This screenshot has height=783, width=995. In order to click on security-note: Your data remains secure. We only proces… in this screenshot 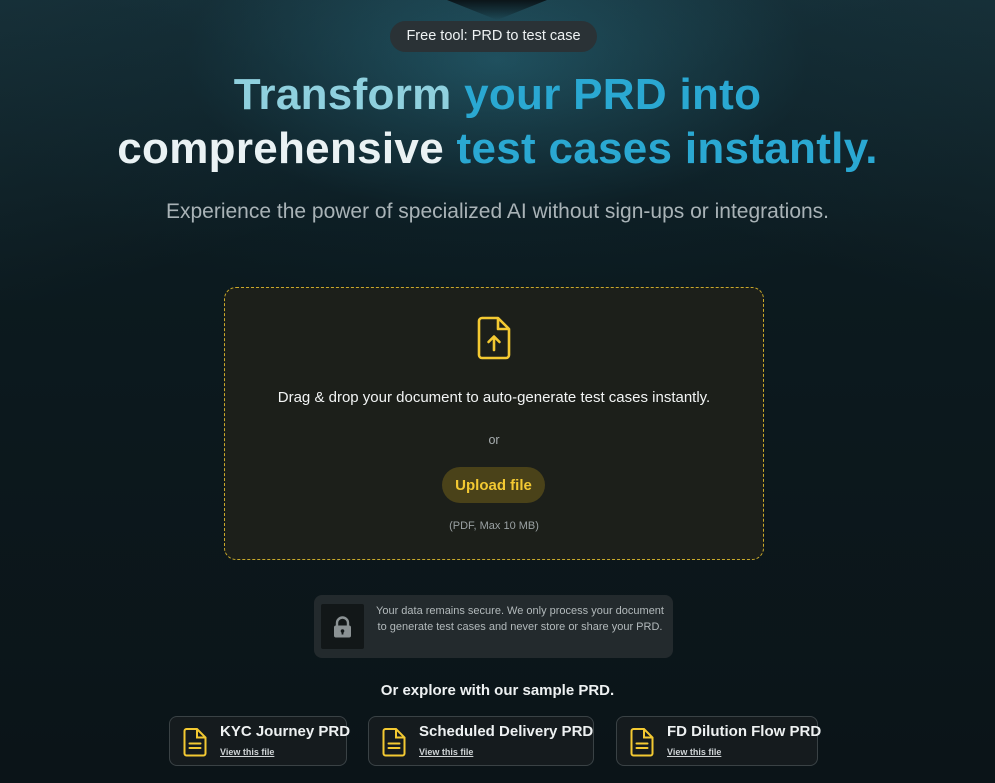, I will do `click(493, 626)`.